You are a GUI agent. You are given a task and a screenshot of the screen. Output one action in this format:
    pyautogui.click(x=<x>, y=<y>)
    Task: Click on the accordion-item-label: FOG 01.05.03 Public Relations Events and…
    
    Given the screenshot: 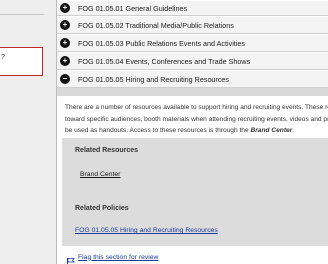 What is the action you would take?
    pyautogui.click(x=161, y=43)
    